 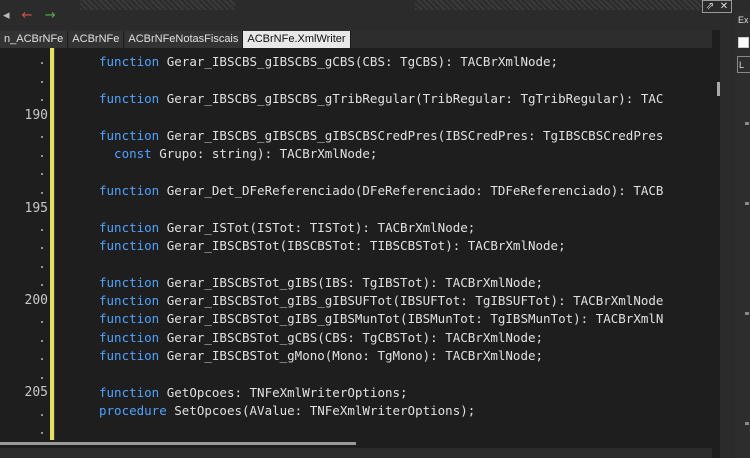 I want to click on line-number: 195, so click(x=36, y=208).